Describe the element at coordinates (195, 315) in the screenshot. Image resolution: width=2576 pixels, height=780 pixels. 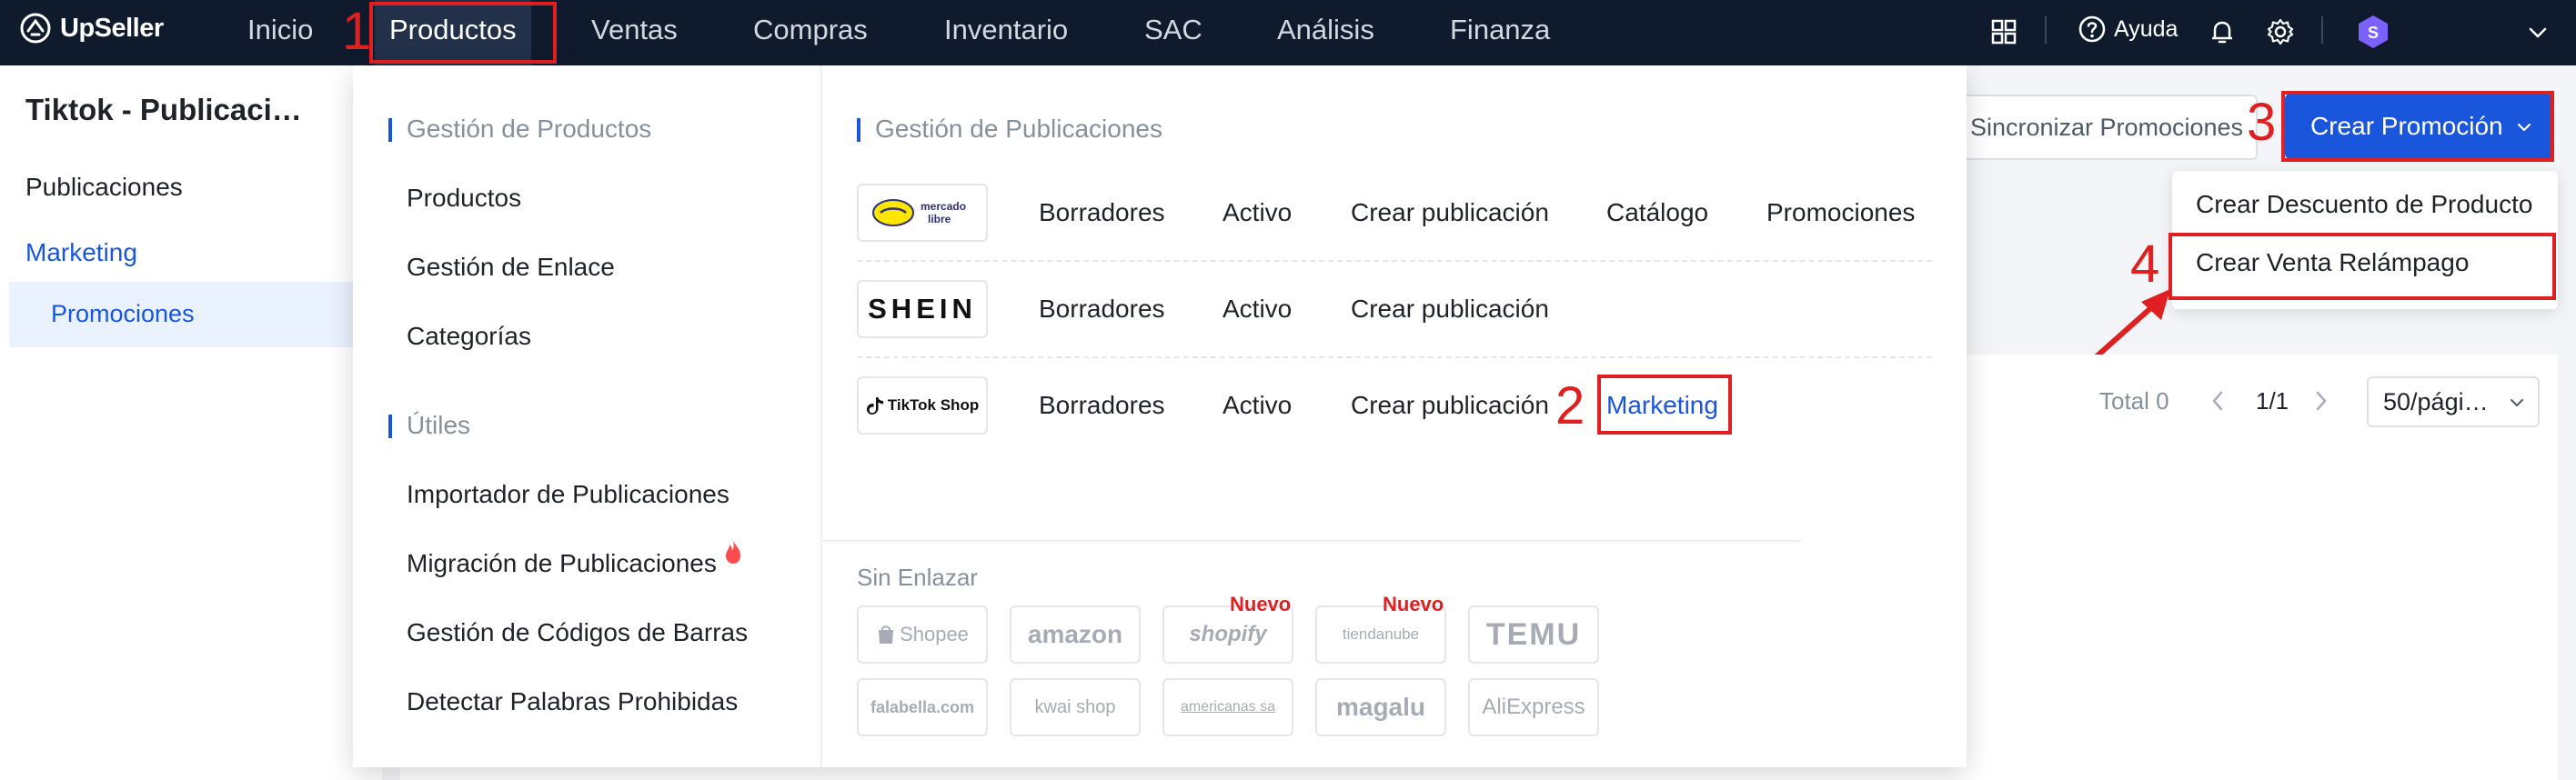
I see `sidebar-item-promociones: Promociones` at that location.